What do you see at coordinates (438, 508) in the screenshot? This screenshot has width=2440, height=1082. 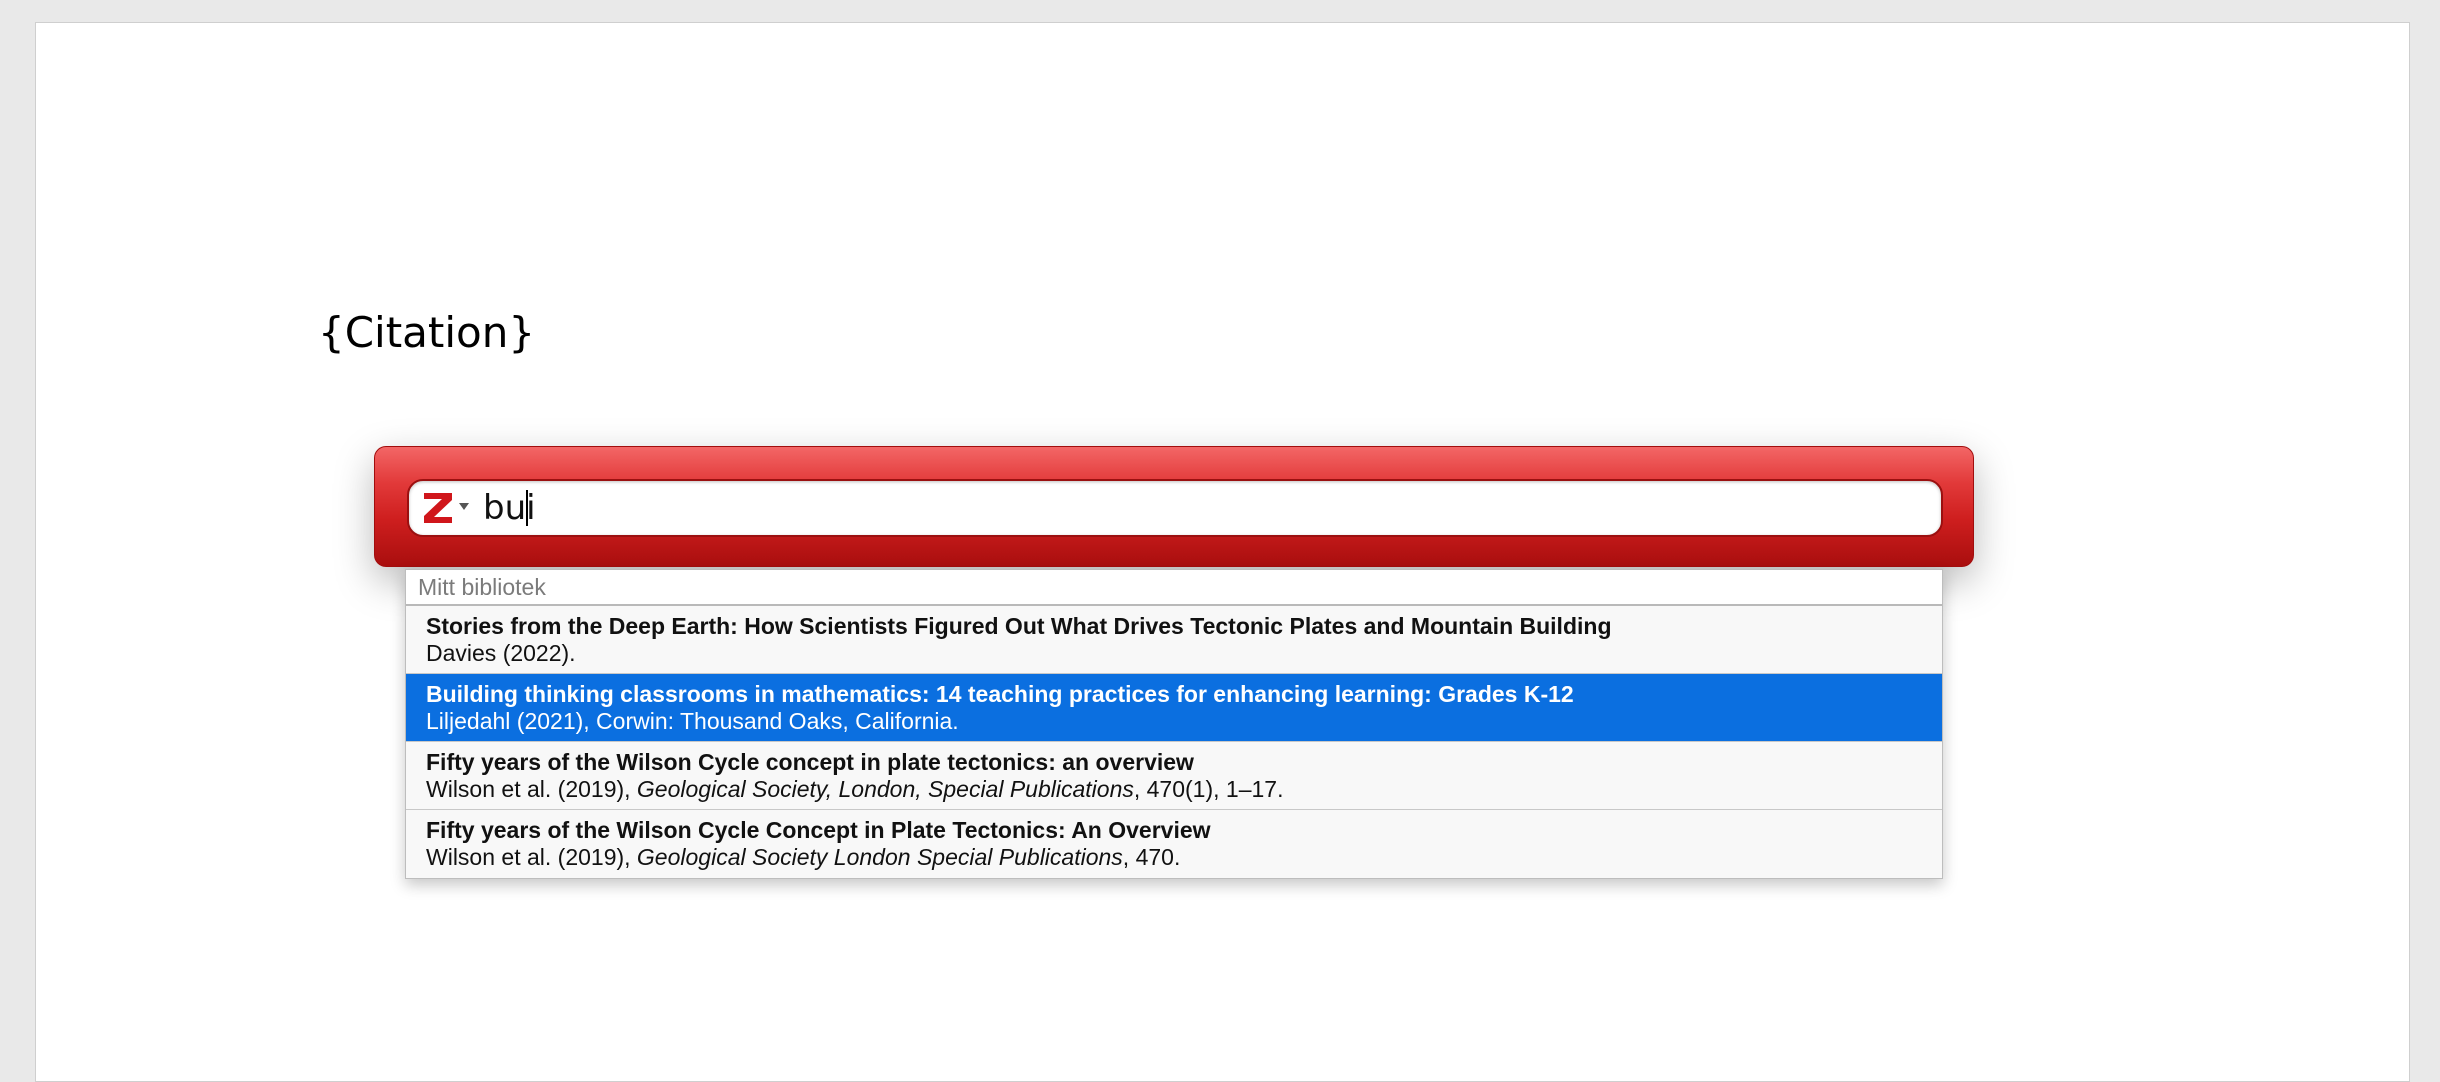 I see `zotero-z-icon` at bounding box center [438, 508].